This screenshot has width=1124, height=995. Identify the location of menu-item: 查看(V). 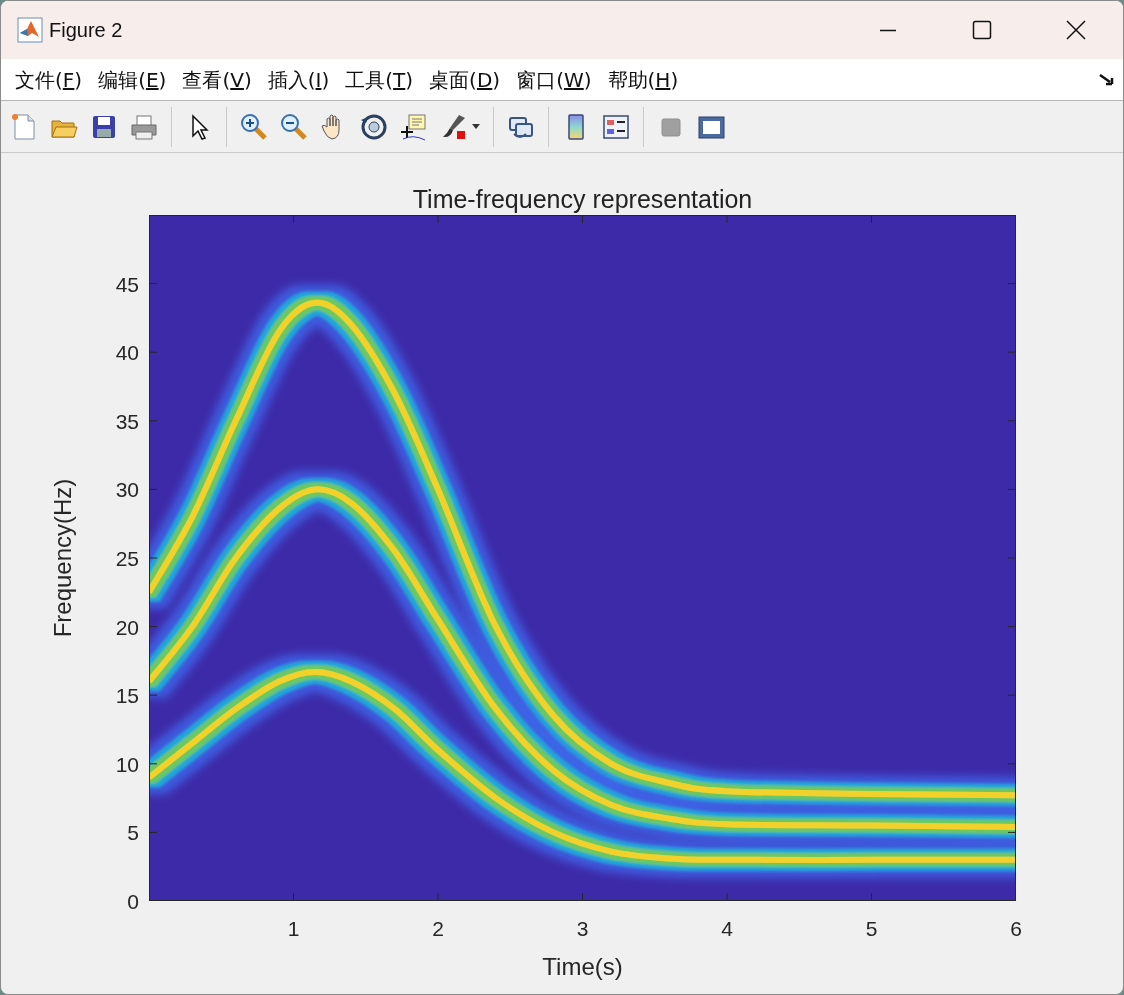
(217, 79).